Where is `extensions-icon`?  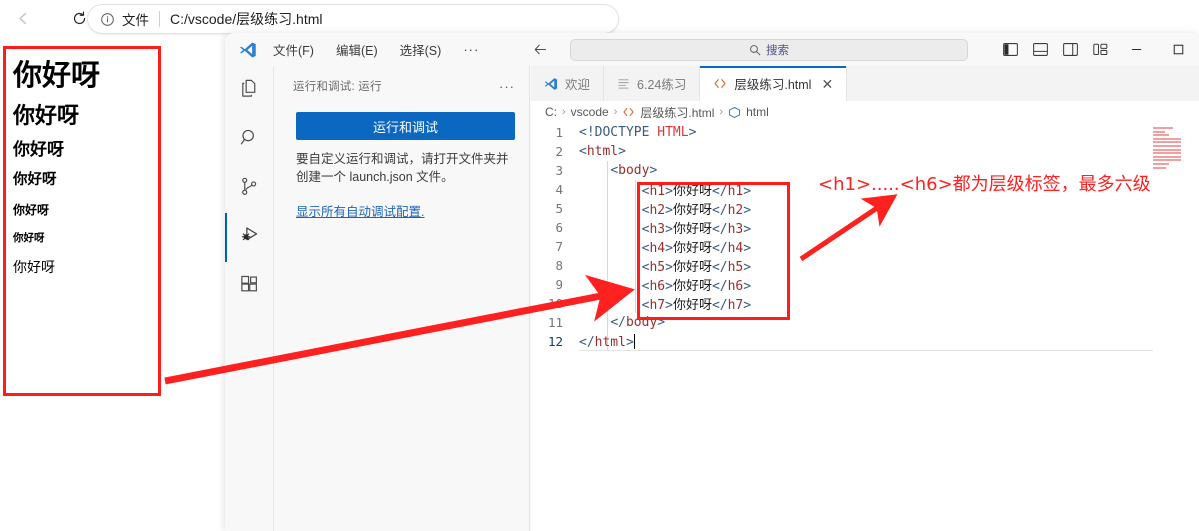
extensions-icon is located at coordinates (249, 287).